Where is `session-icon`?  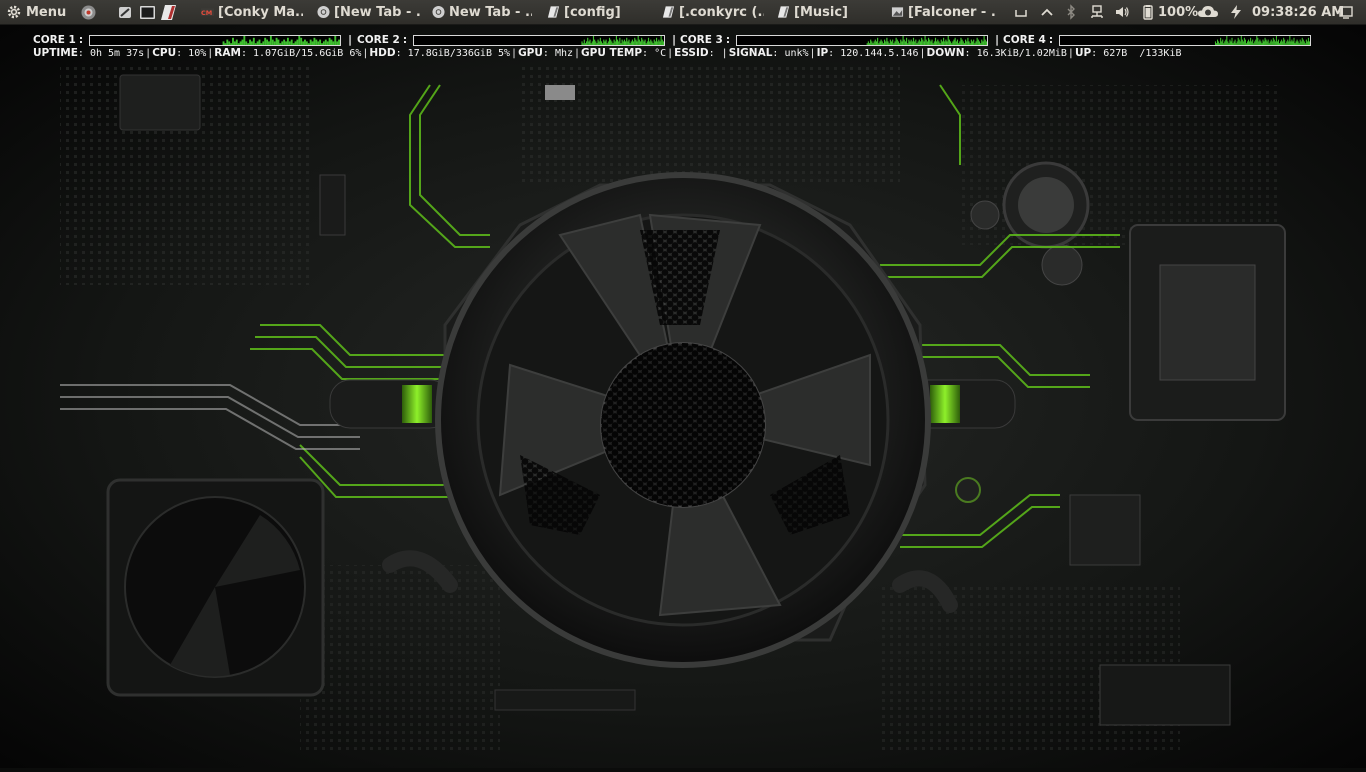
session-icon is located at coordinates (1346, 12).